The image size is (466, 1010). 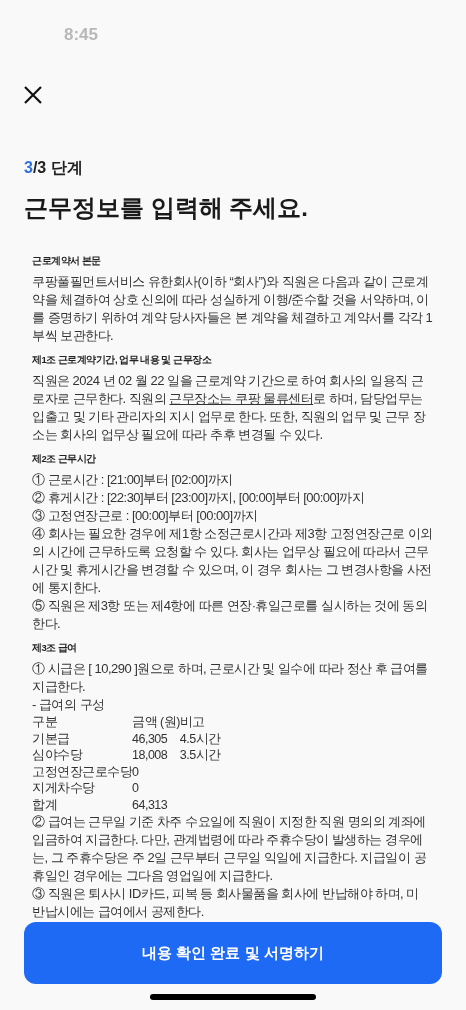 I want to click on clause-text: - 급여의 구성, so click(x=69, y=705).